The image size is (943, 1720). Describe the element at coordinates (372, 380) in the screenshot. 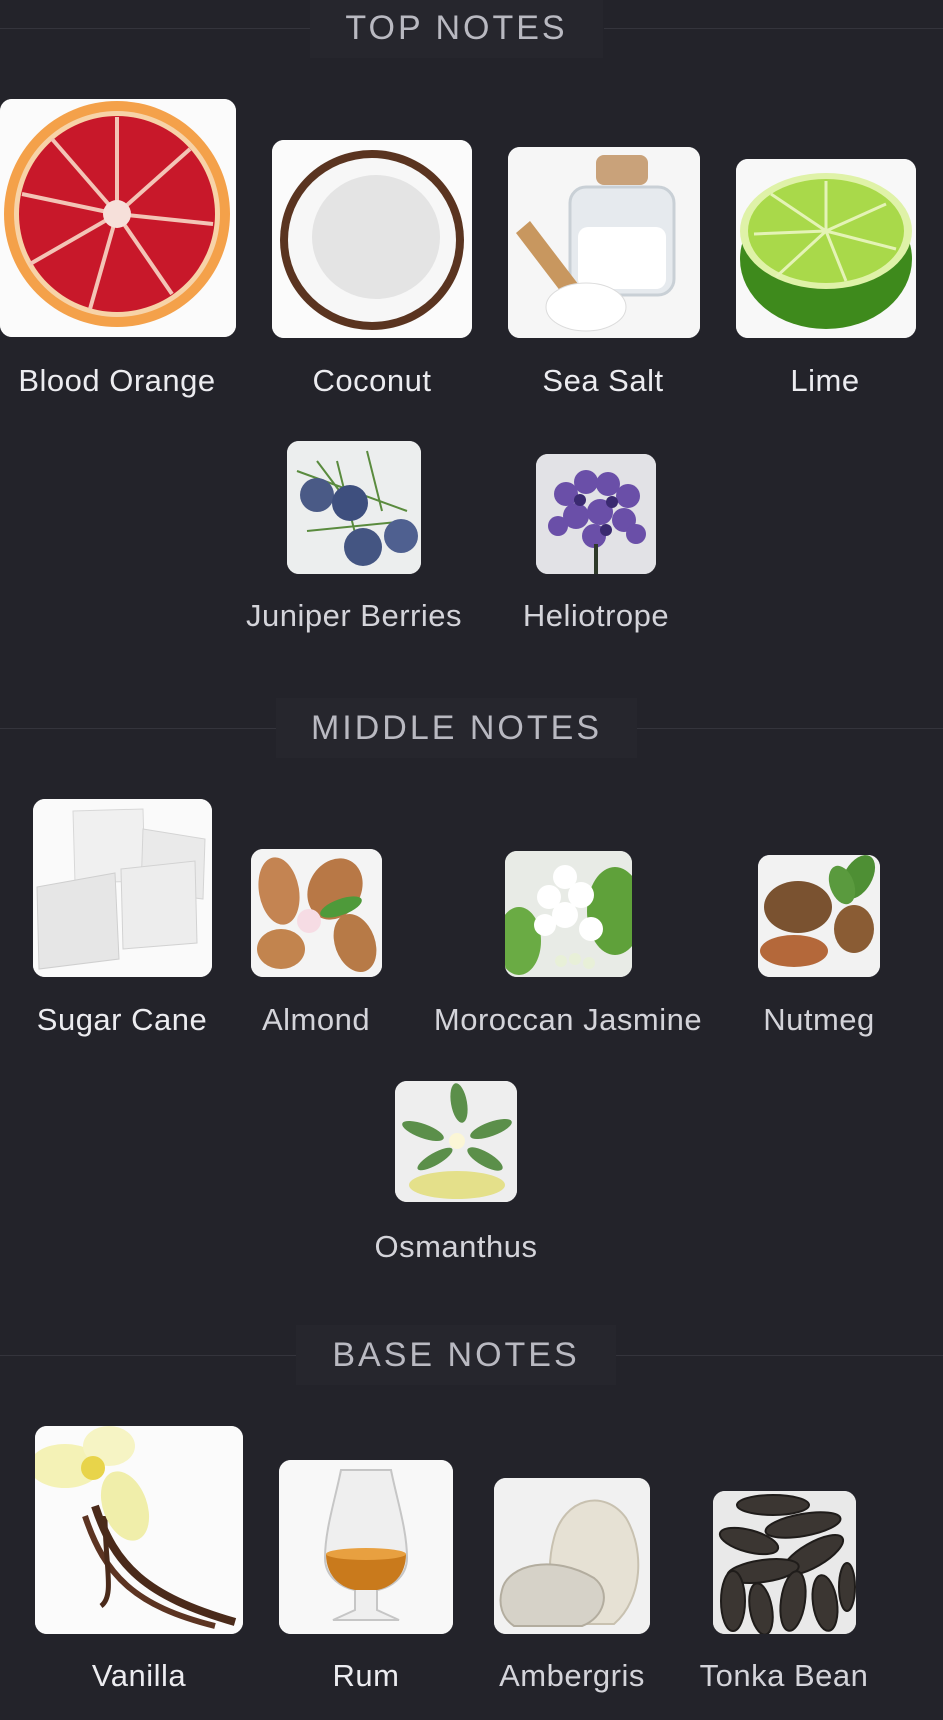

I see `note-label-coconut: Coconut` at that location.